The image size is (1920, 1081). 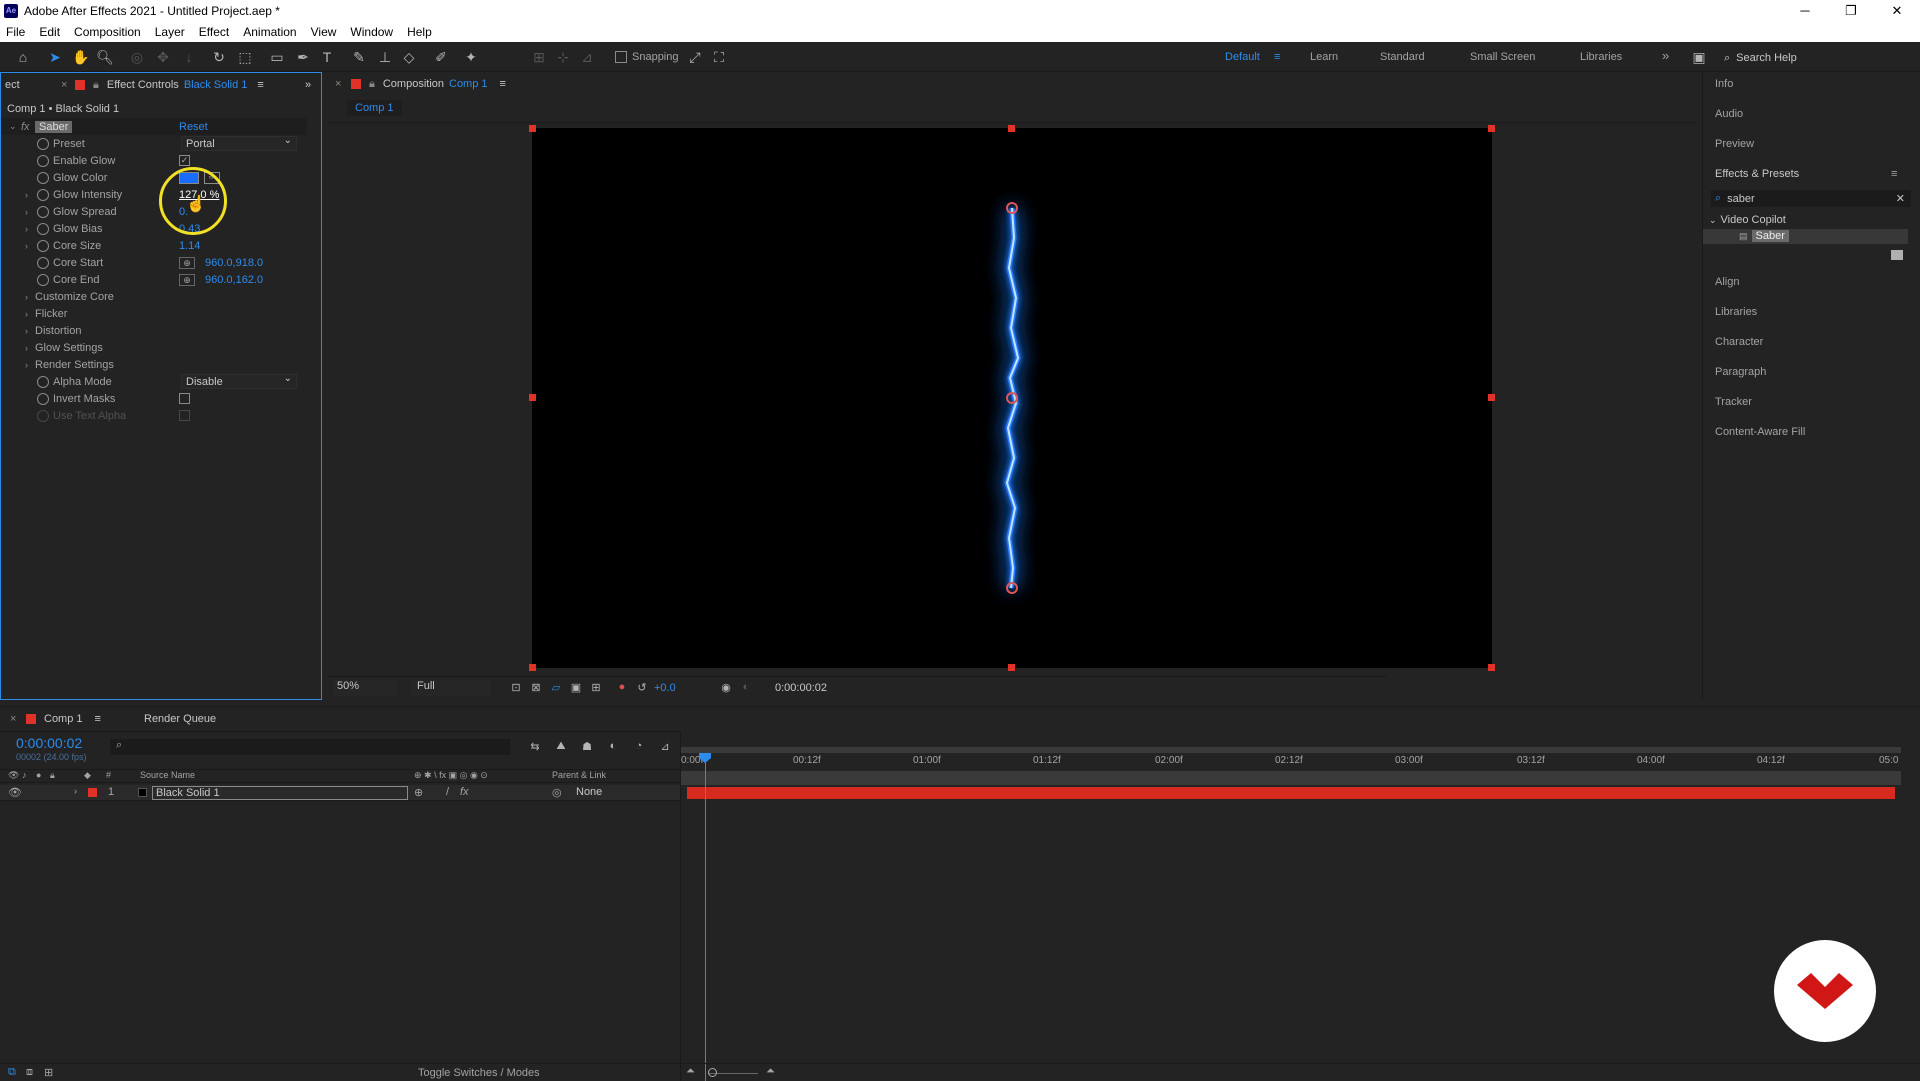 I want to click on orbit-camera-icon: ◎, so click(x=137, y=57).